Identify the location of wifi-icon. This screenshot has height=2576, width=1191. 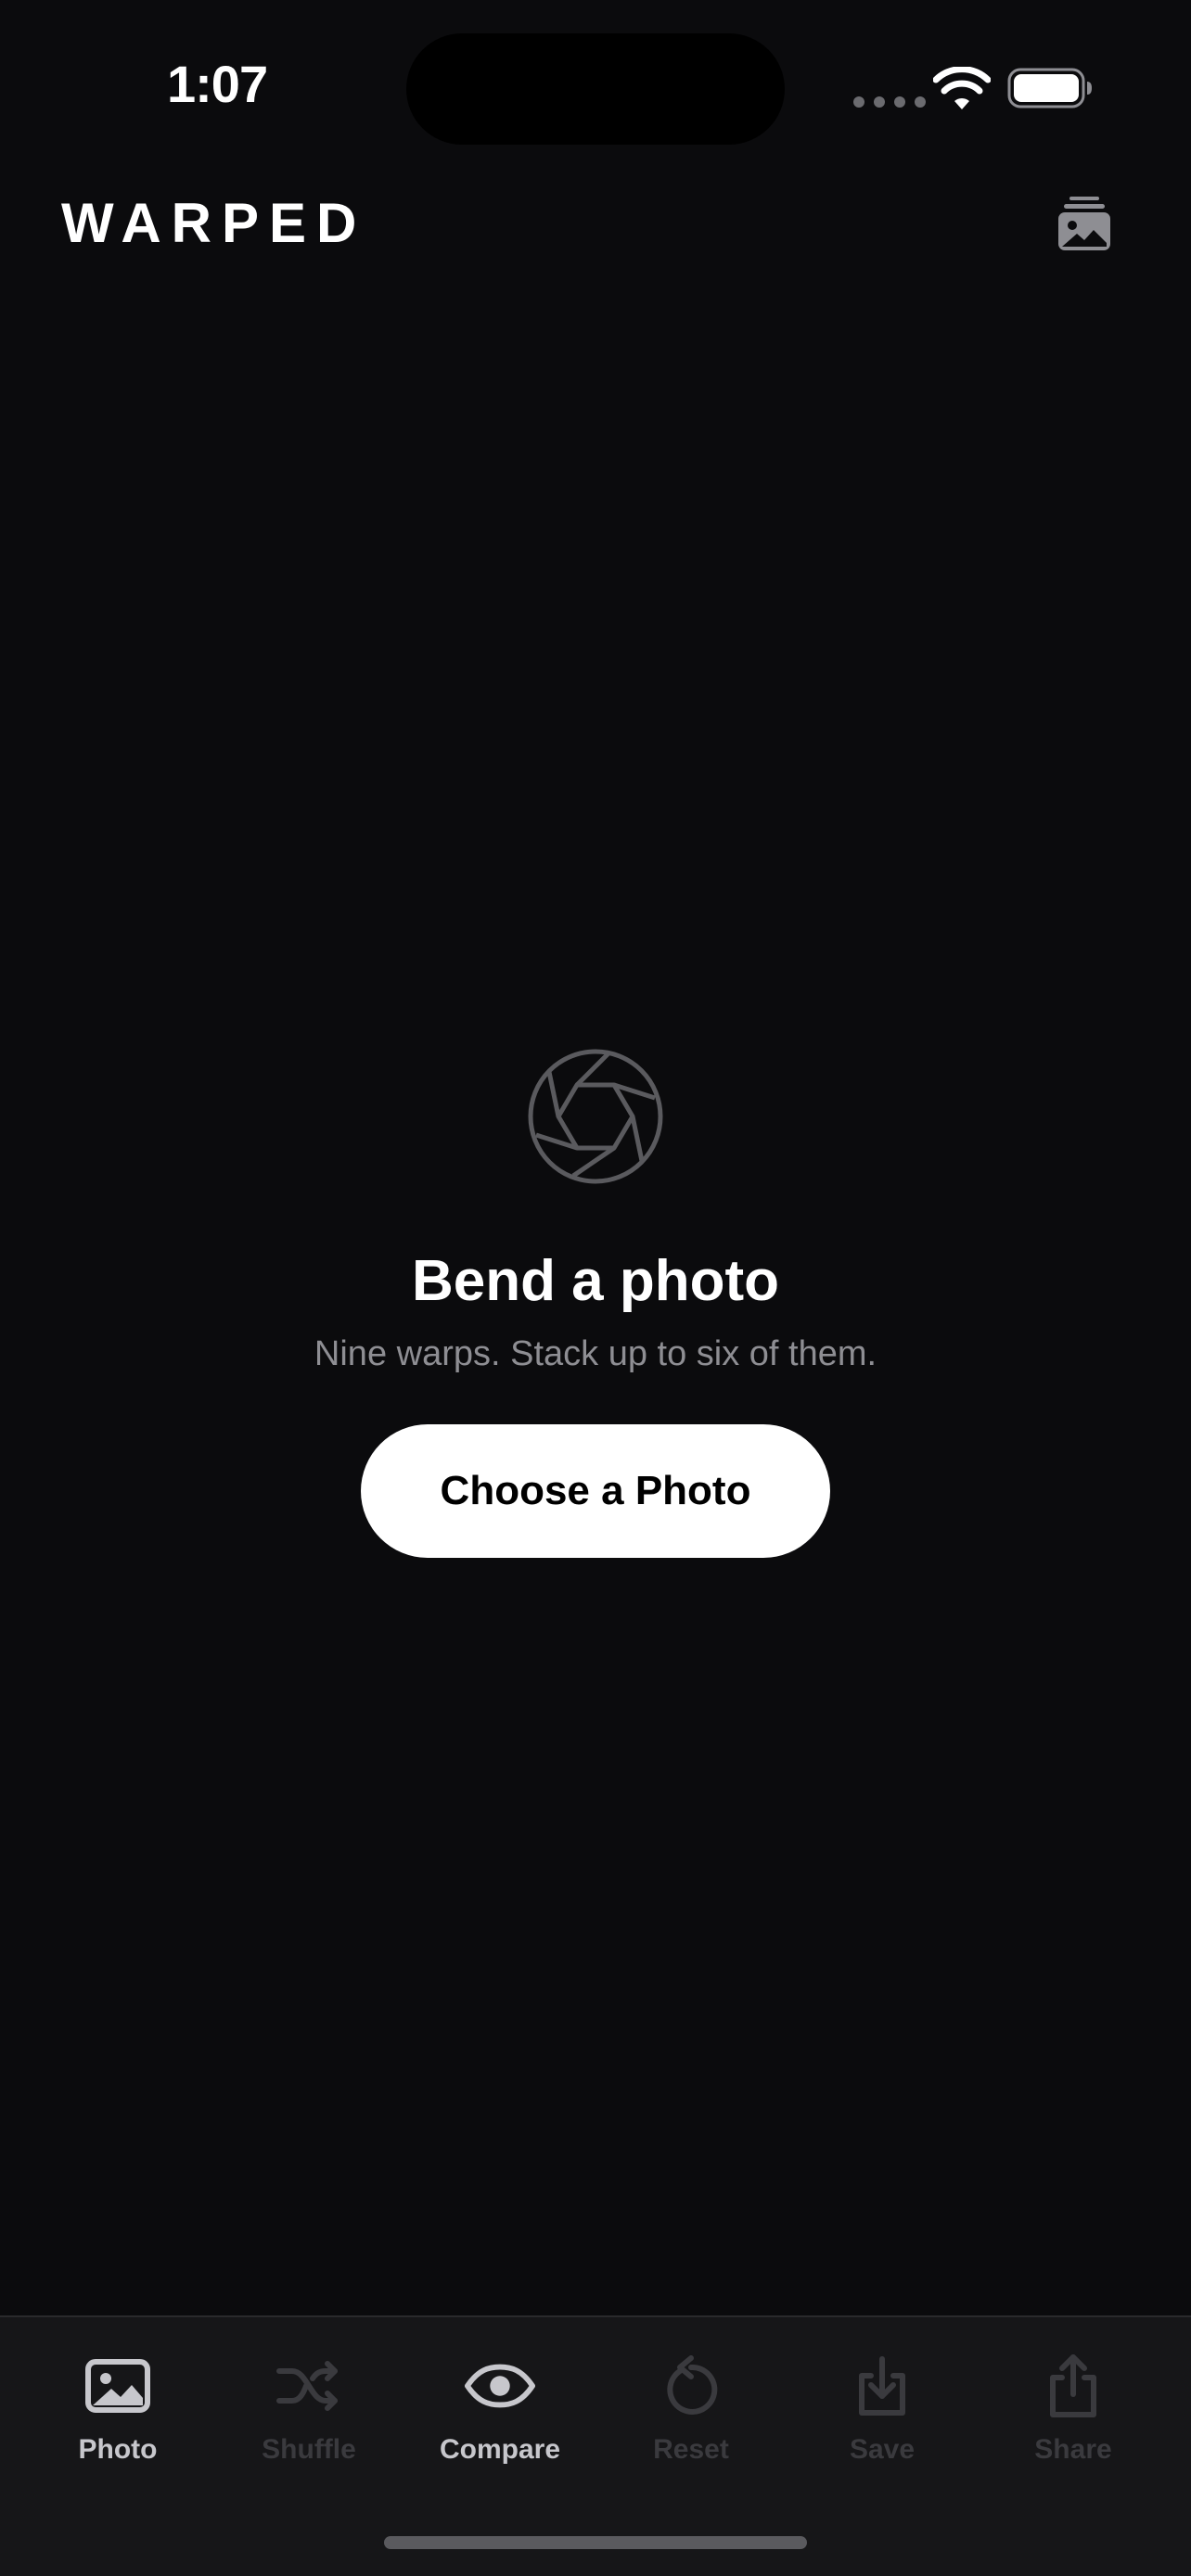
(962, 88).